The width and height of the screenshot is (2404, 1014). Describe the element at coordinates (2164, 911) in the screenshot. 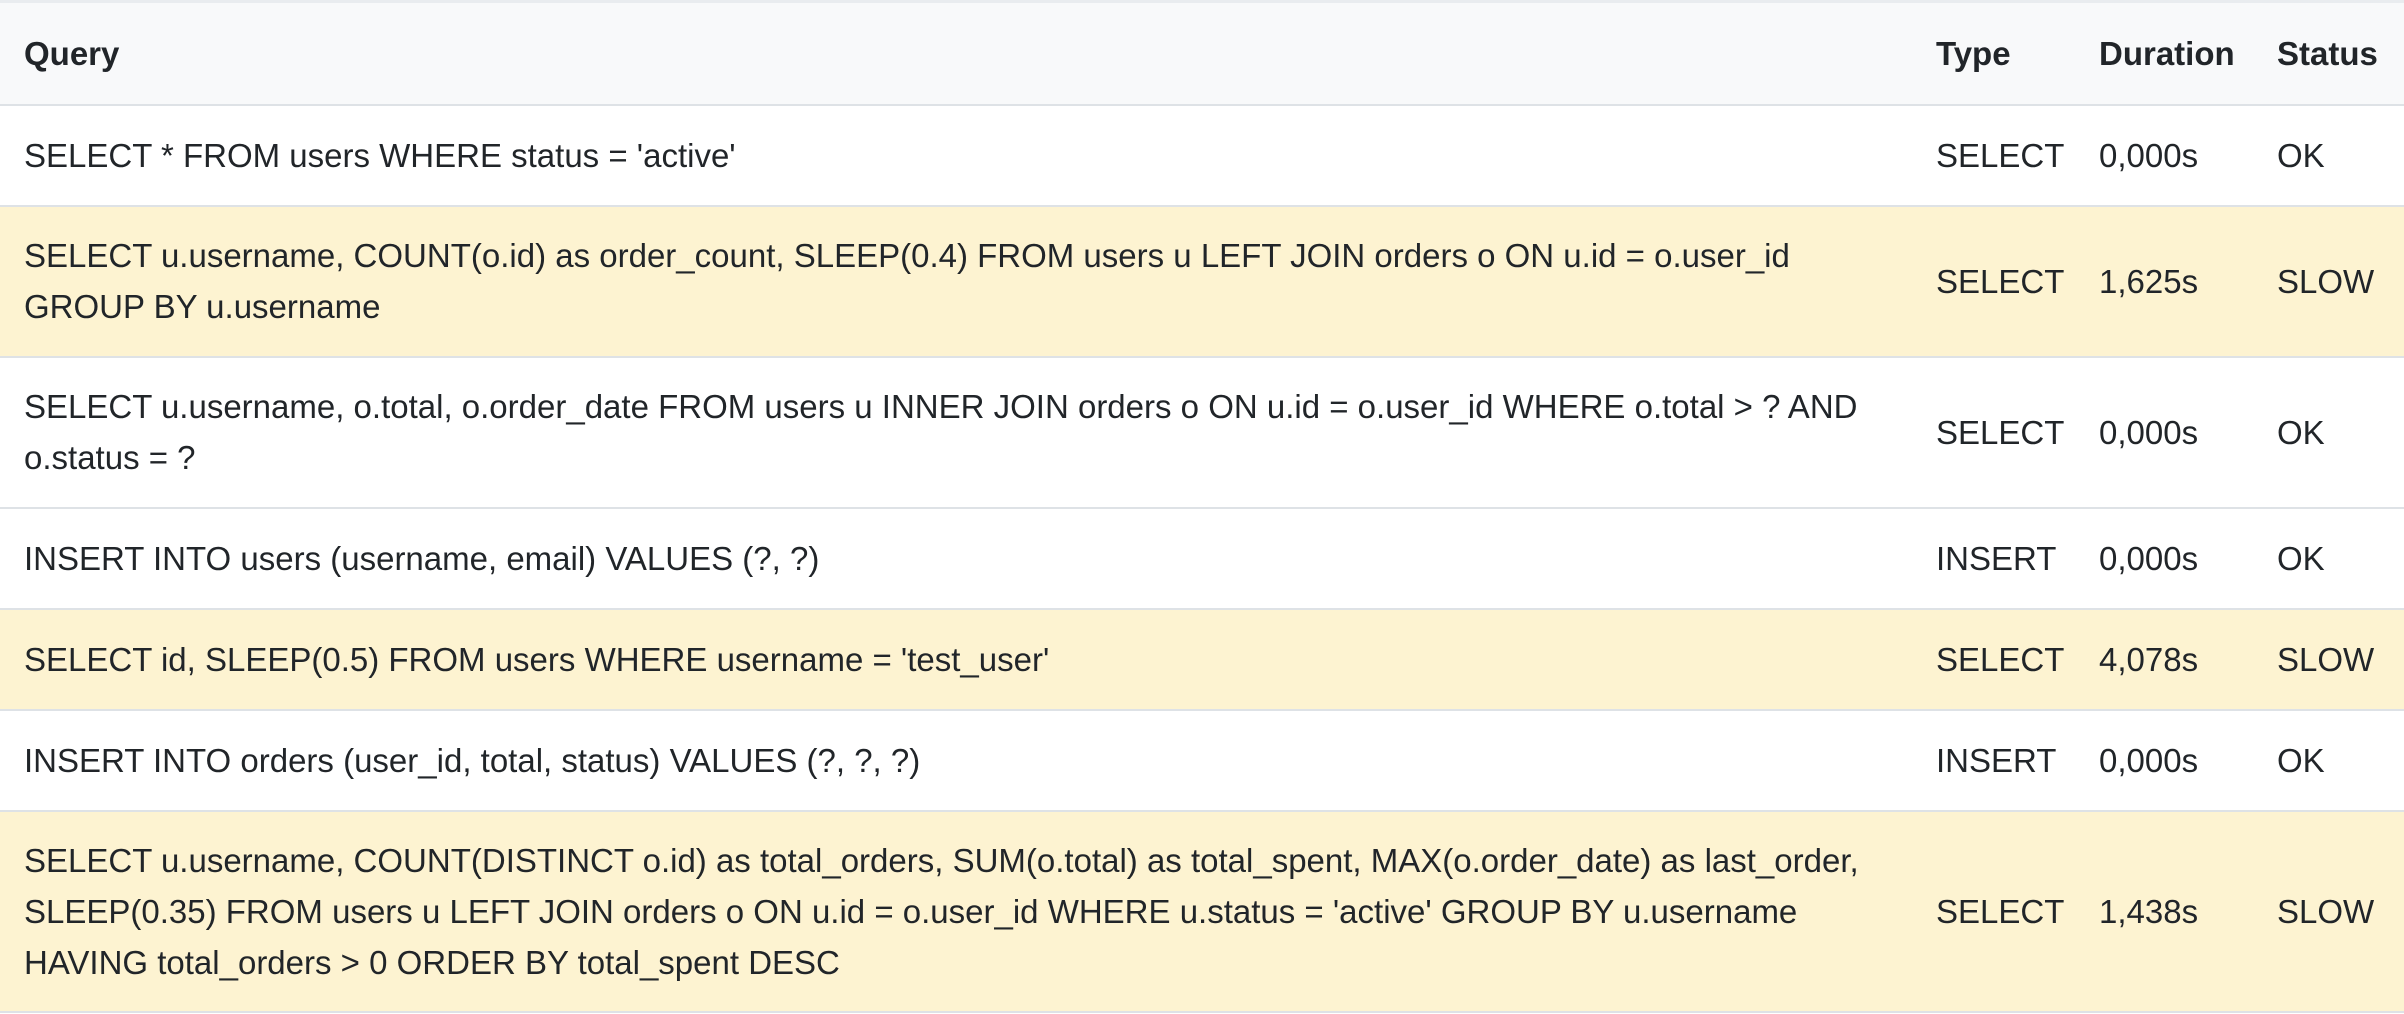

I see `duration-cell: 1,438s` at that location.